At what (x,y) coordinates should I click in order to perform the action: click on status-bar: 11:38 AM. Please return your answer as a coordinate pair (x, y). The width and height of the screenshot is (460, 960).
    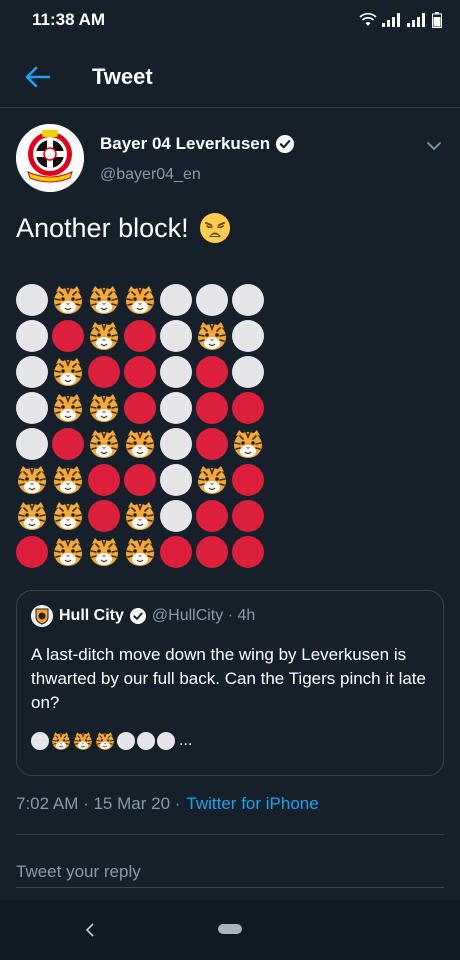
    Looking at the image, I should click on (230, 20).